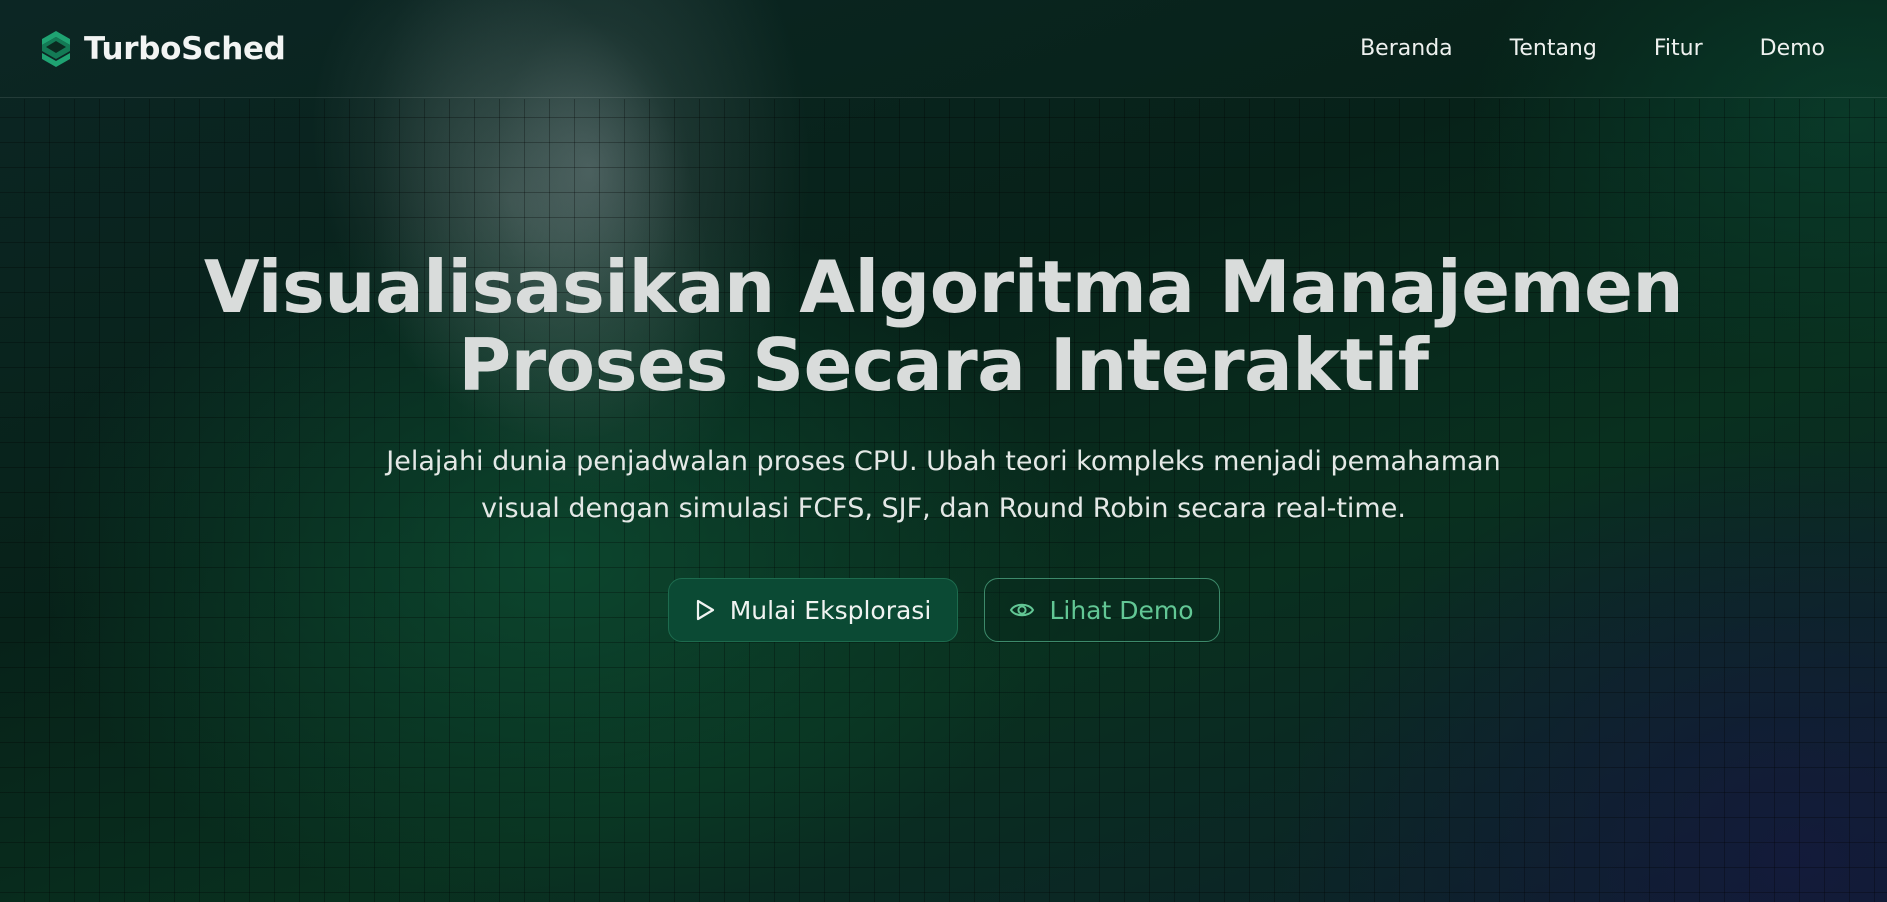  I want to click on hero-actions: Mulai Eksplorasi Lihat Demo, so click(943, 610).